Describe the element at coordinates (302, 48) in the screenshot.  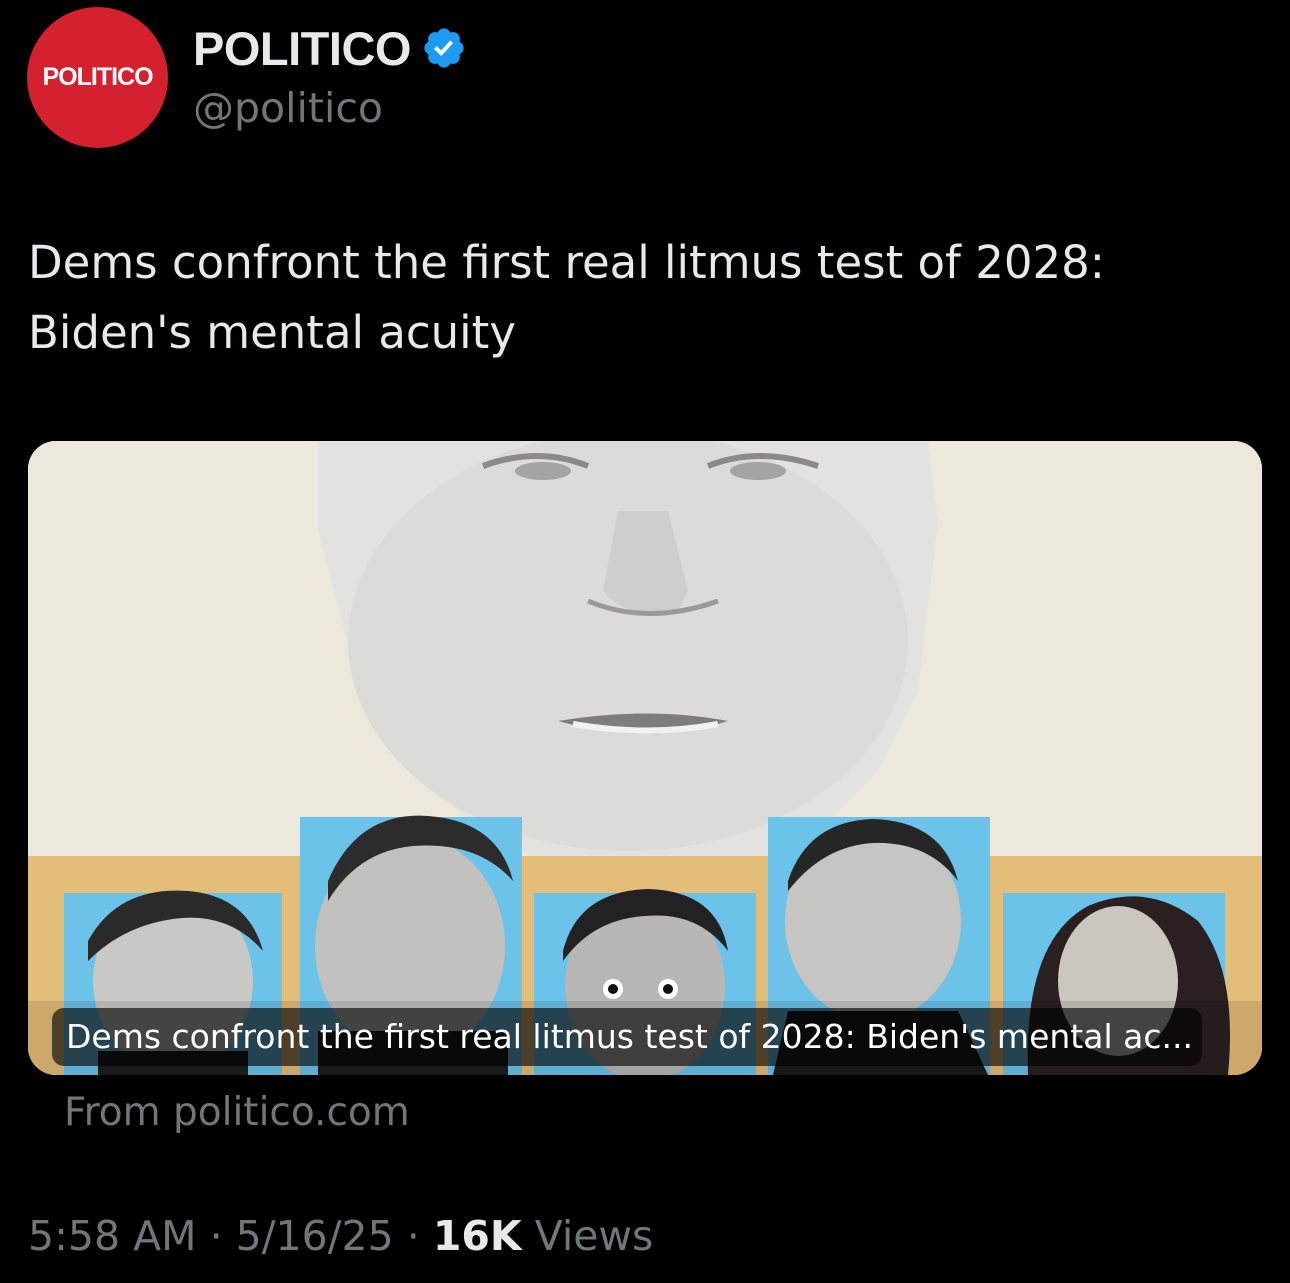
I see `display-name: POLITICO` at that location.